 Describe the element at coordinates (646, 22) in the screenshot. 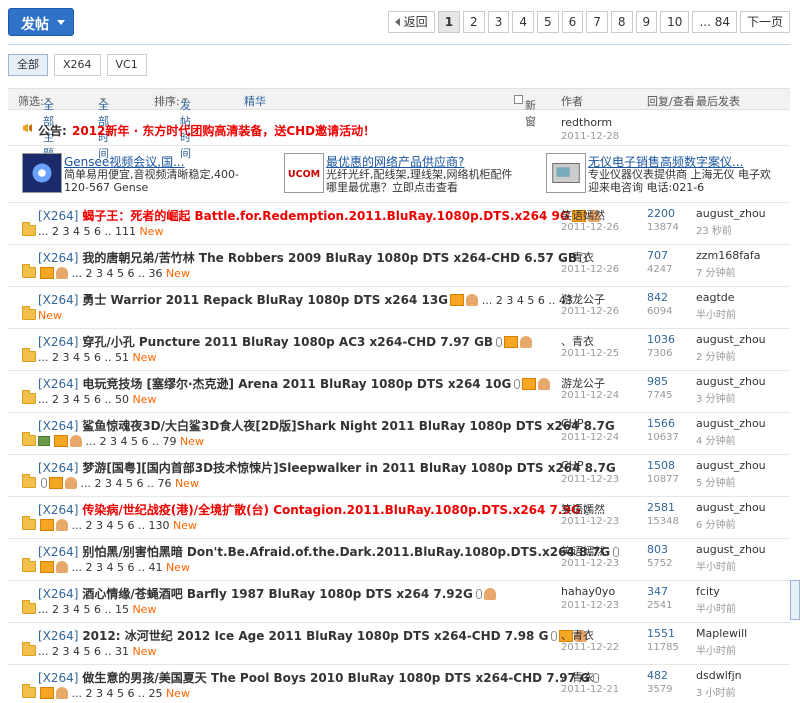

I see `page-button: 9` at that location.